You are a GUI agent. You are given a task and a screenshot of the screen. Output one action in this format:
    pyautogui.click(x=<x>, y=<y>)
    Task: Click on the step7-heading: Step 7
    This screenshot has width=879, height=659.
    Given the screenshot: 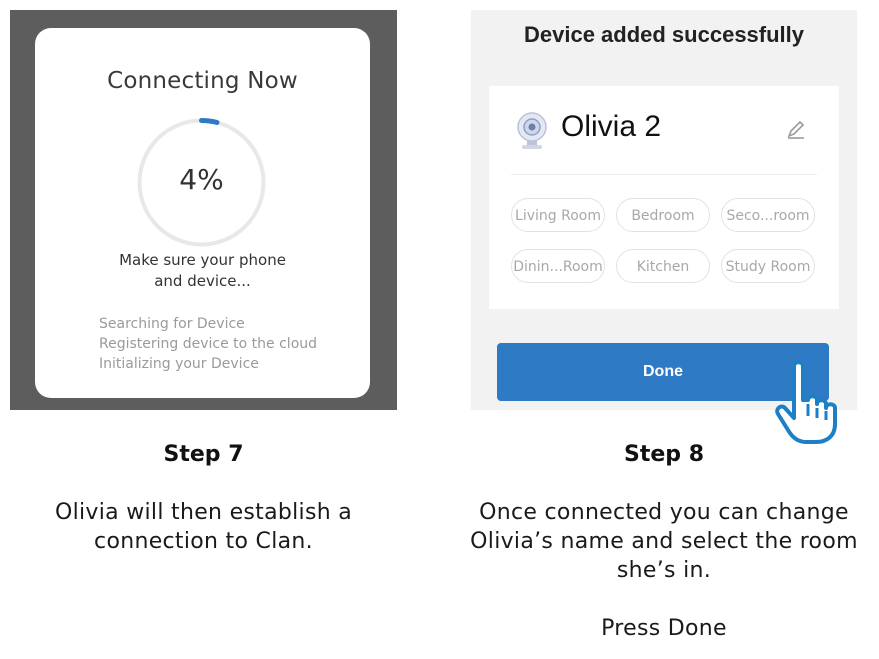 What is the action you would take?
    pyautogui.click(x=203, y=454)
    